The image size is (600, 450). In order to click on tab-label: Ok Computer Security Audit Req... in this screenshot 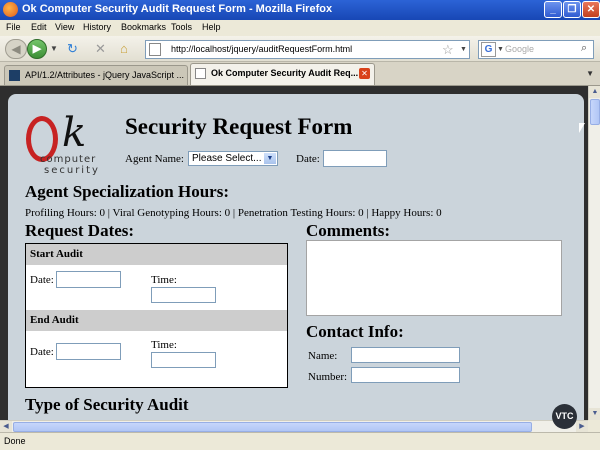, I will do `click(285, 73)`.